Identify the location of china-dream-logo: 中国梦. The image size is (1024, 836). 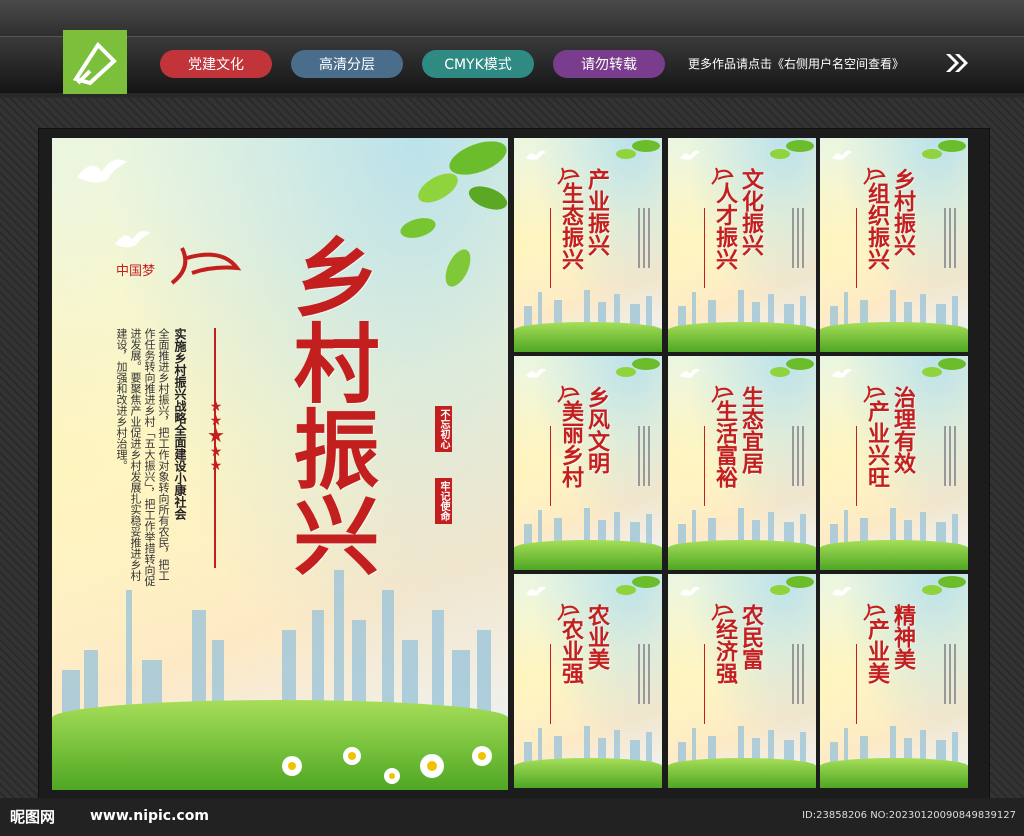
(177, 263).